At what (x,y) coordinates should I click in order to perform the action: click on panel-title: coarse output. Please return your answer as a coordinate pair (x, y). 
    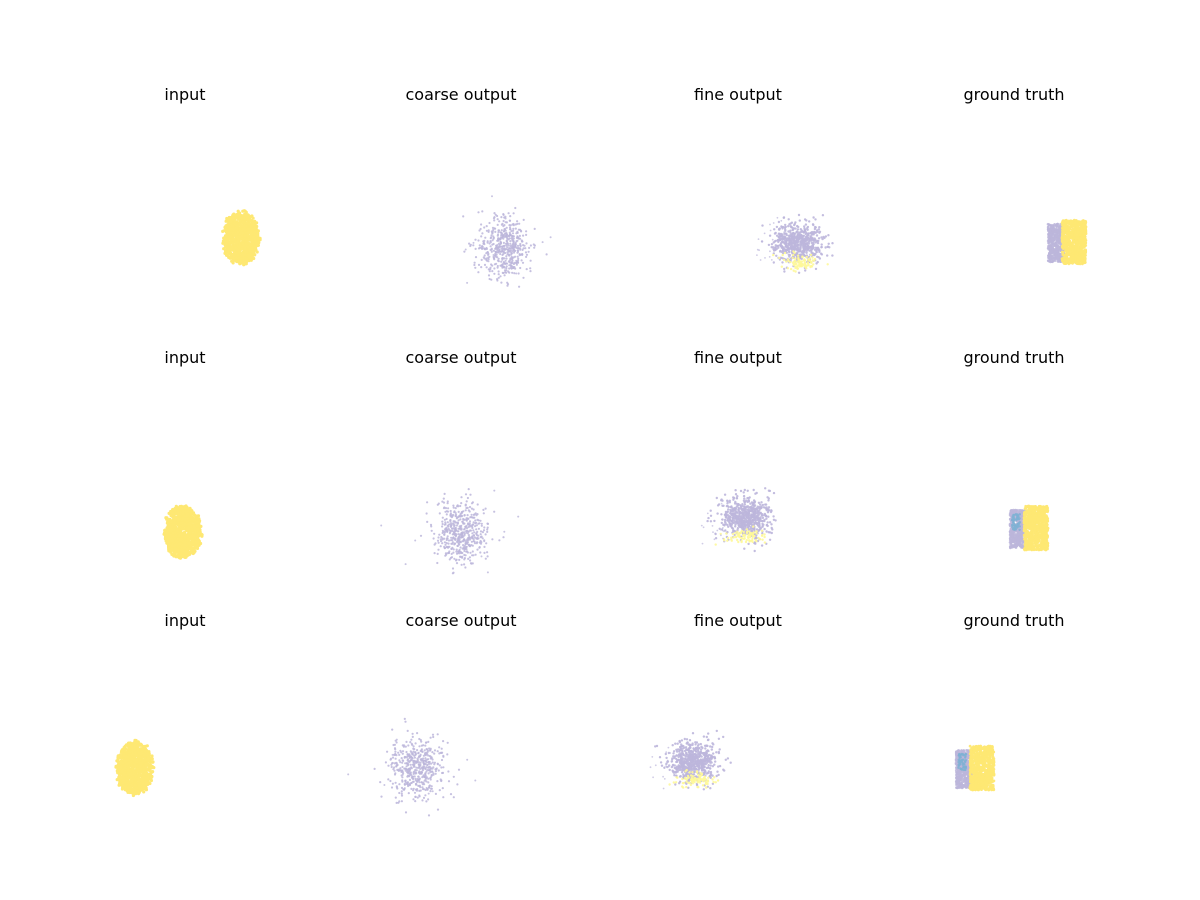
    Looking at the image, I should click on (461, 357).